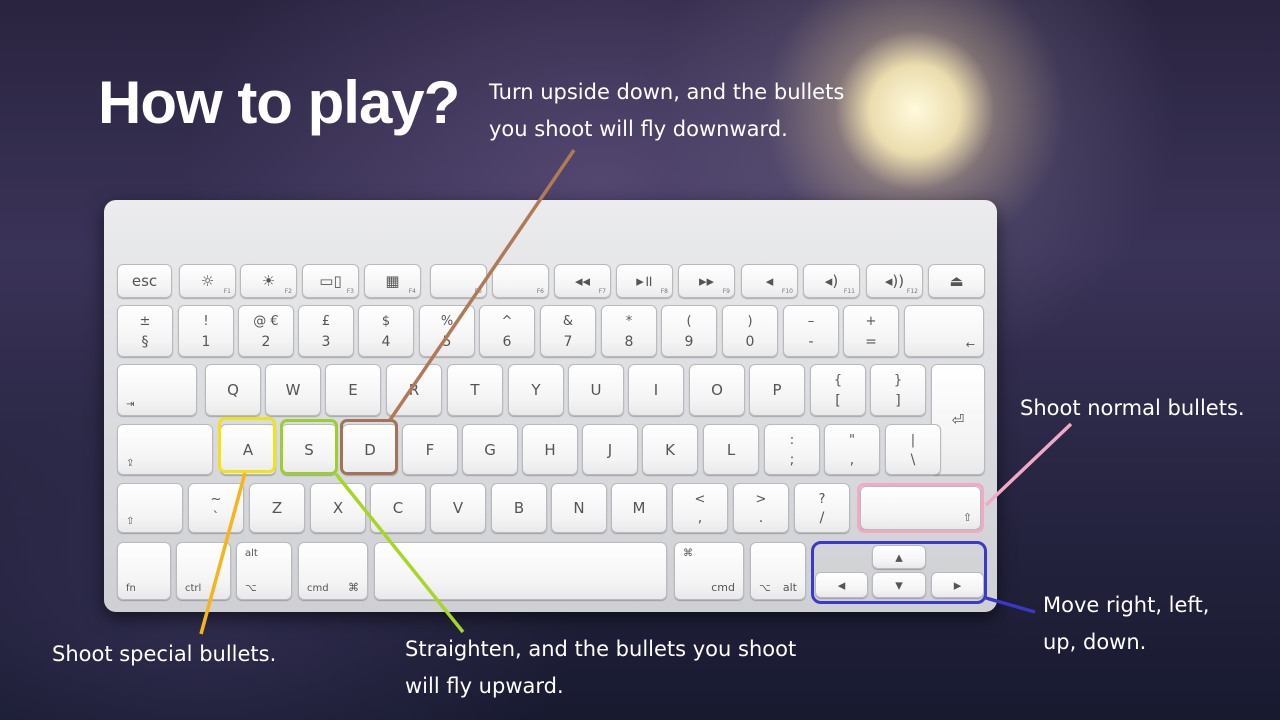  Describe the element at coordinates (482, 285) in the screenshot. I see `d-key-line` at that location.